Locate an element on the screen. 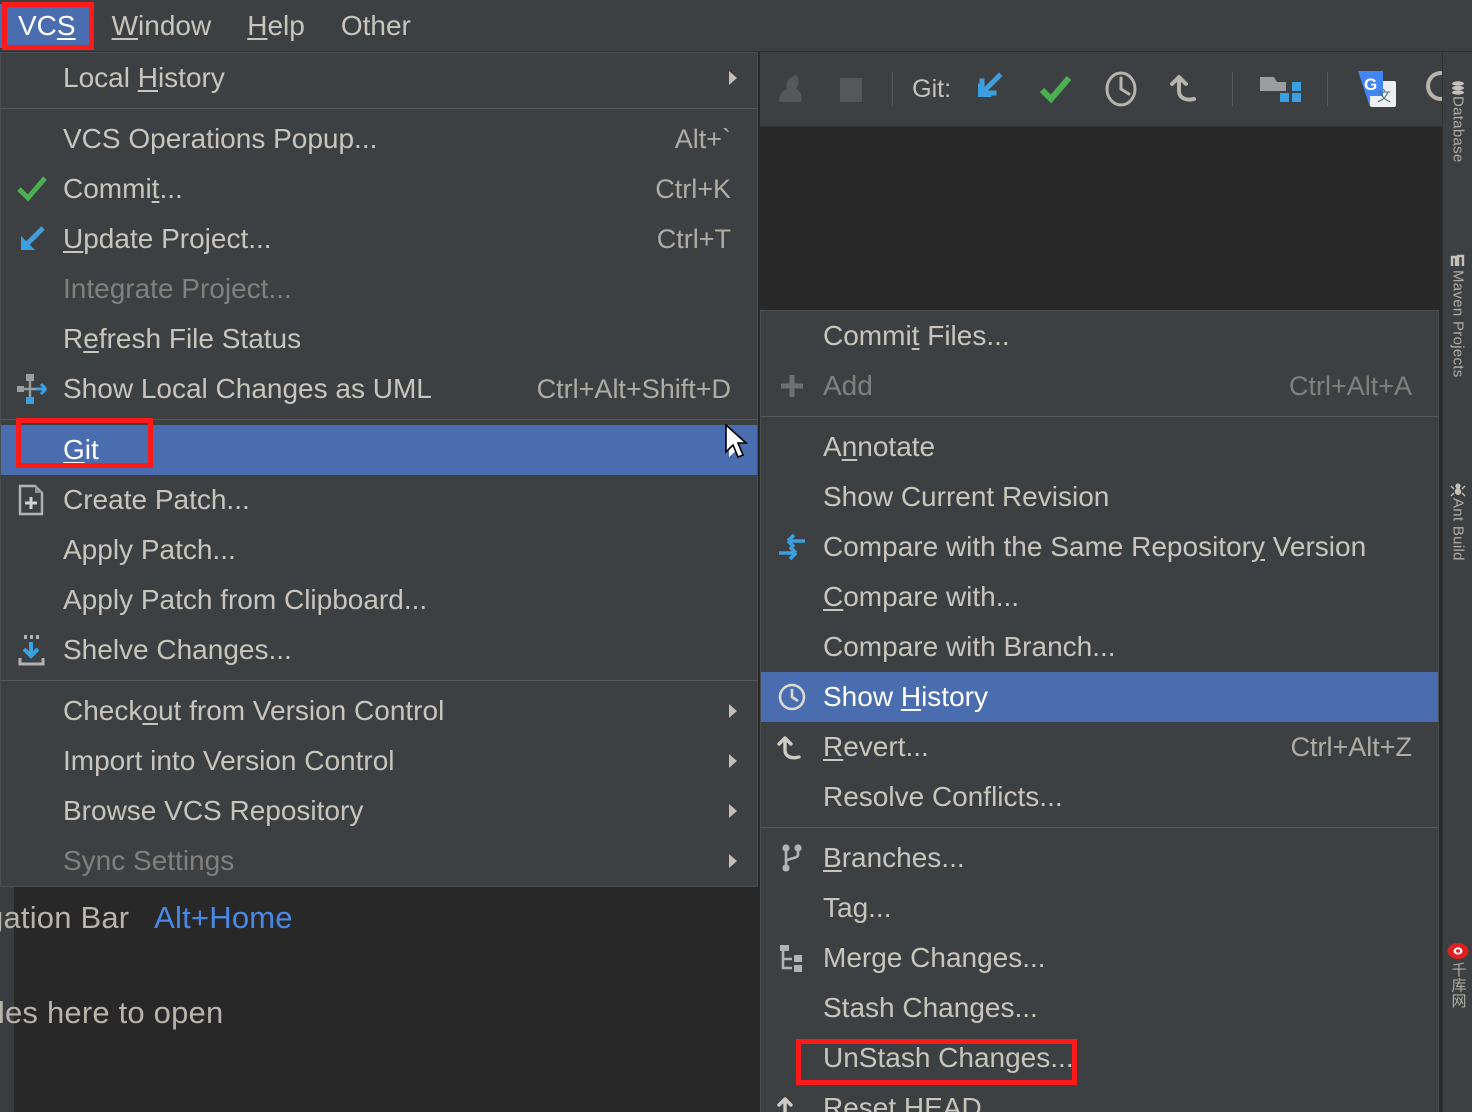  sidebar-item-label: Database is located at coordinates (1458, 129).